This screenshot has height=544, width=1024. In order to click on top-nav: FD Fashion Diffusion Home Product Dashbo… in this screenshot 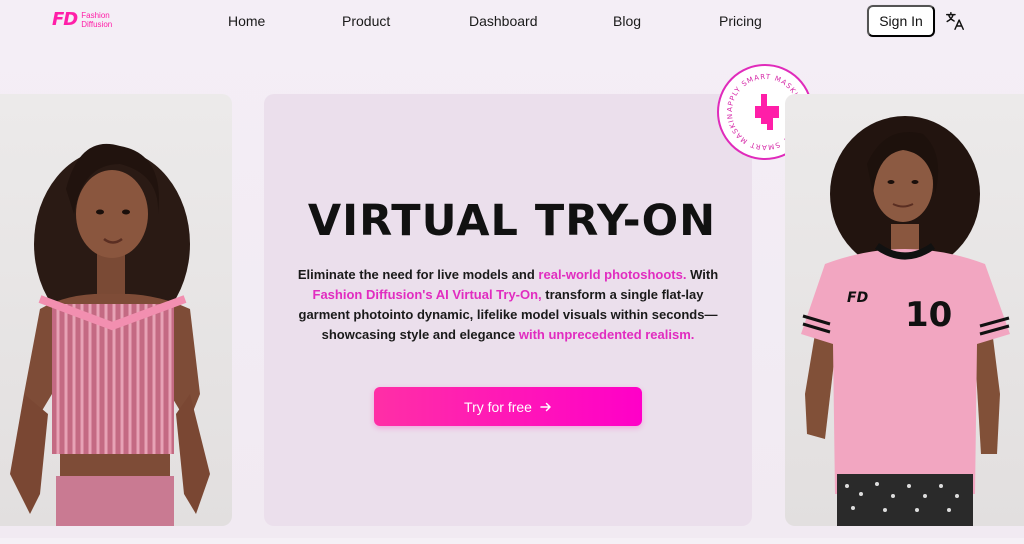, I will do `click(512, 22)`.